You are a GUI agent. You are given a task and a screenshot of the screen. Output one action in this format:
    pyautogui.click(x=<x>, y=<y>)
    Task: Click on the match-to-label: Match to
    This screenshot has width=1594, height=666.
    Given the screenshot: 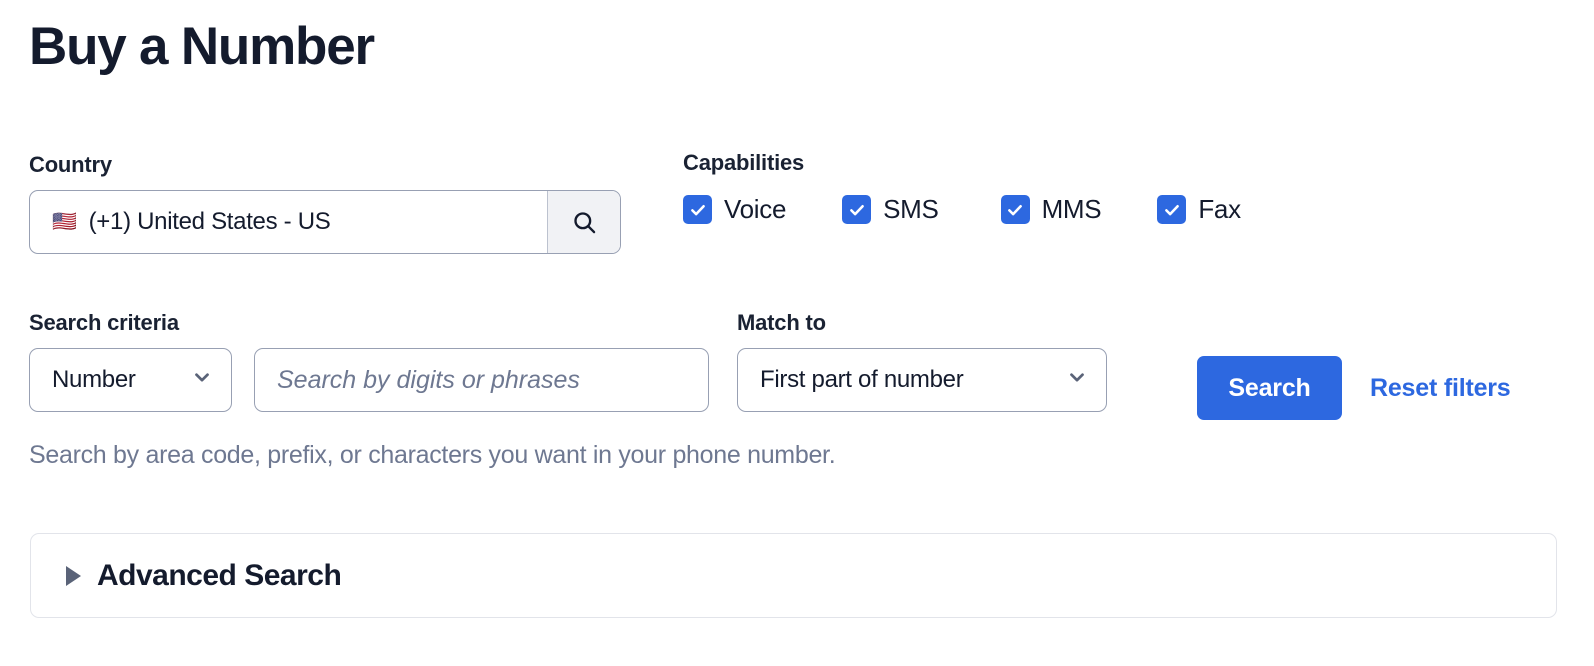 What is the action you would take?
    pyautogui.click(x=781, y=322)
    